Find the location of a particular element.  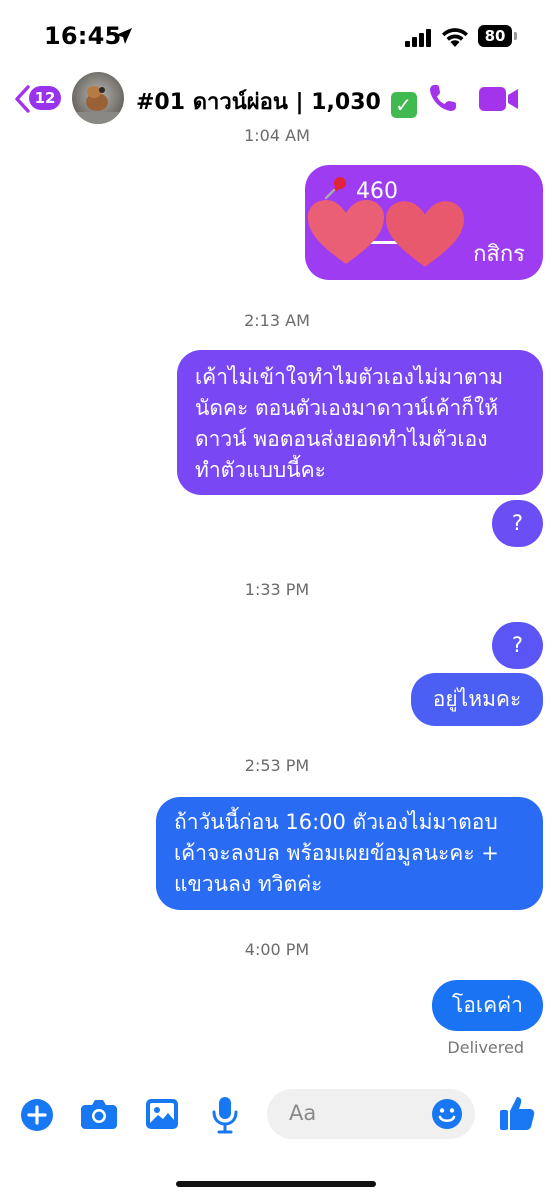

timestamp: 4:00 PM is located at coordinates (277, 949).